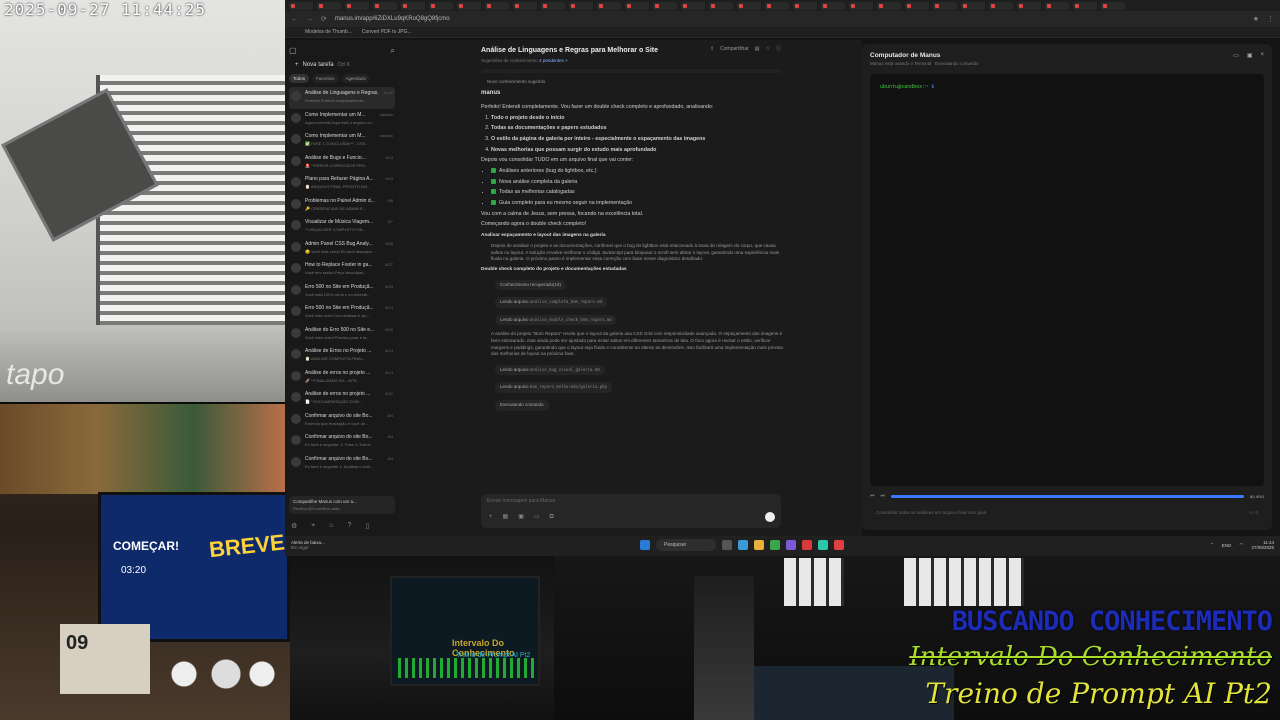 This screenshot has width=1280, height=720. What do you see at coordinates (770, 517) in the screenshot?
I see `send-button` at bounding box center [770, 517].